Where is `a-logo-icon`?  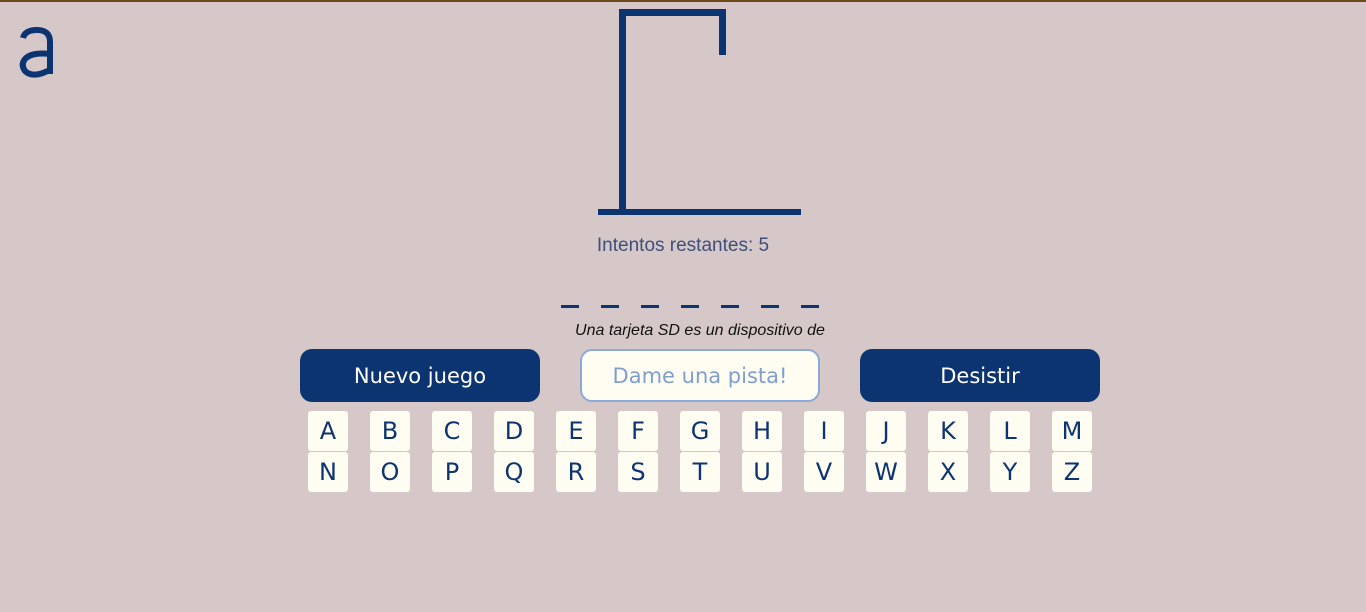 a-logo-icon is located at coordinates (36, 52).